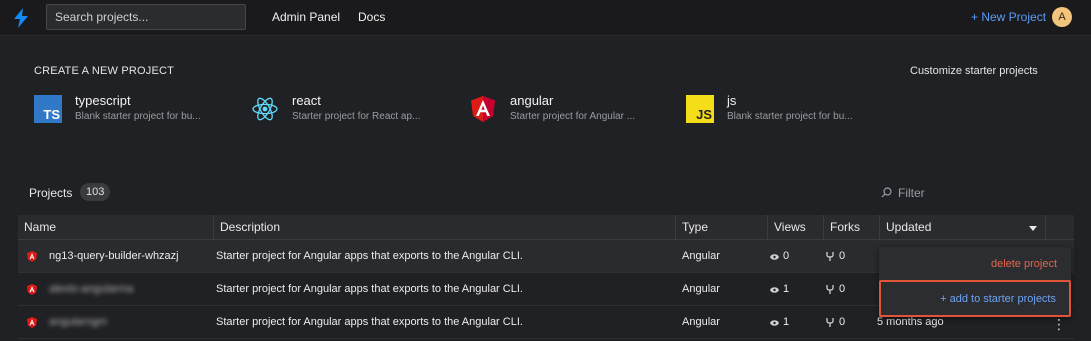  I want to click on docs-link: Docs, so click(371, 17).